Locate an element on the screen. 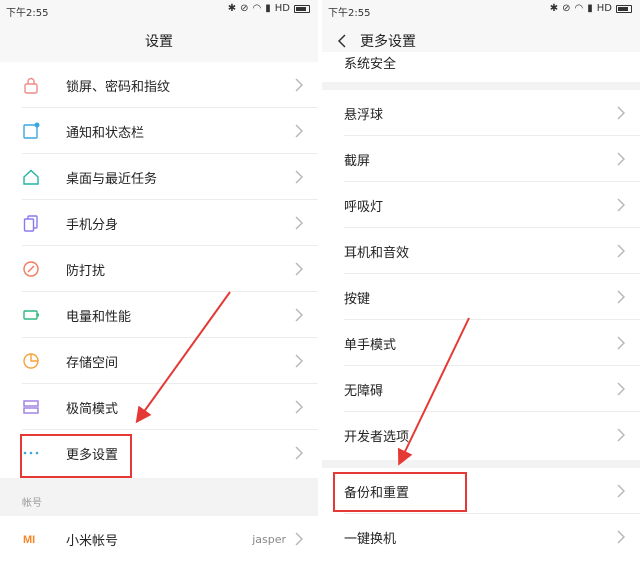 This screenshot has height=565, width=640. settings-item-label: 桌面与最近任务 is located at coordinates (112, 179).